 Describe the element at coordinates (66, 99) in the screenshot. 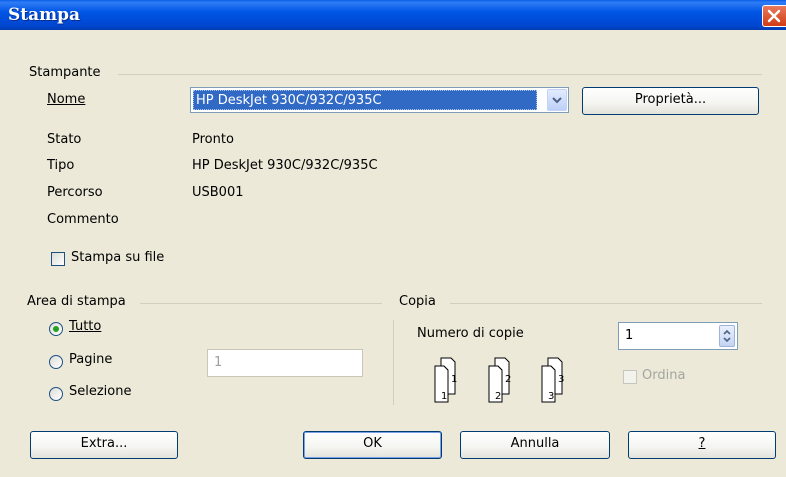

I see `printer-name-label: Nome` at that location.